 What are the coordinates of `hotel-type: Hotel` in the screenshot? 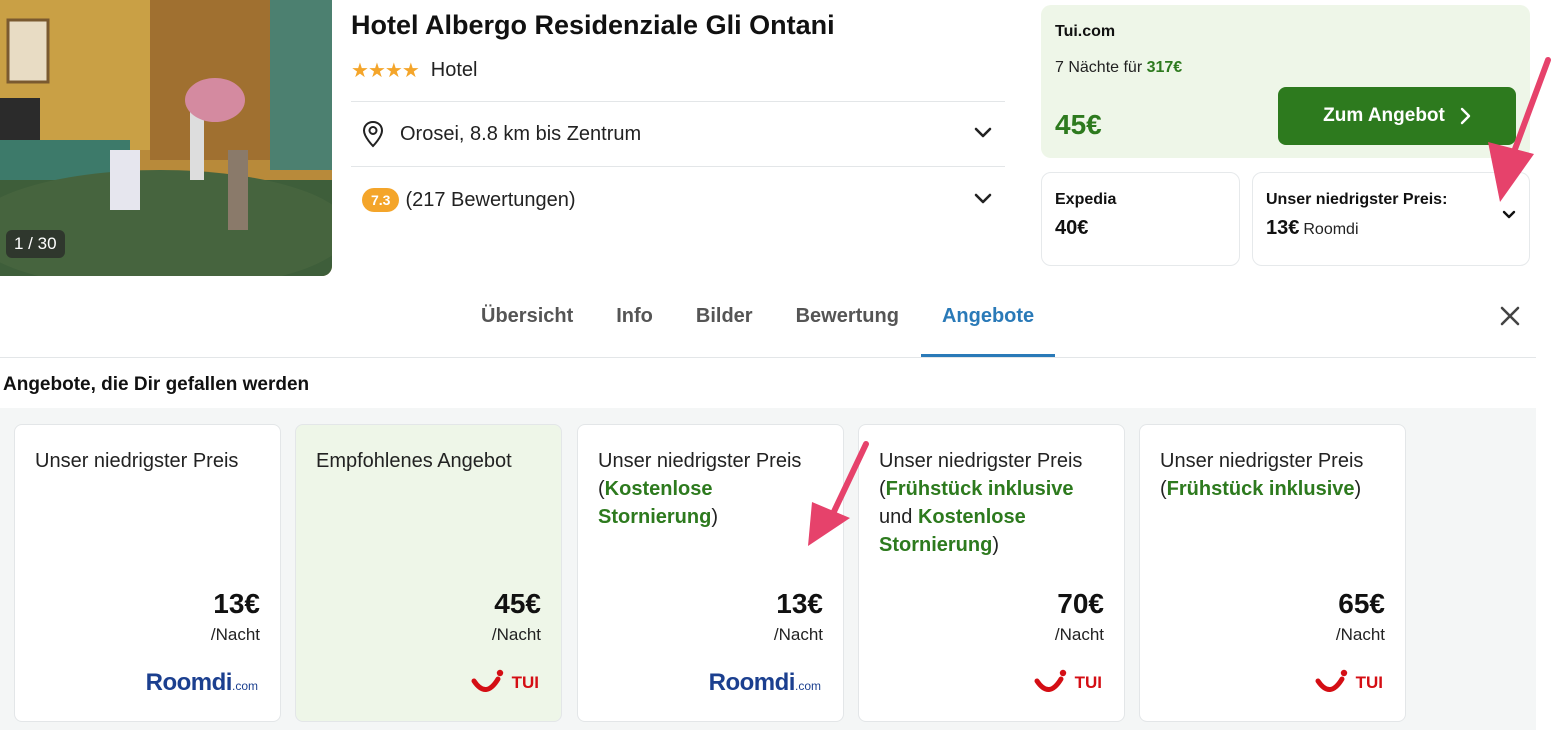 It's located at (454, 70).